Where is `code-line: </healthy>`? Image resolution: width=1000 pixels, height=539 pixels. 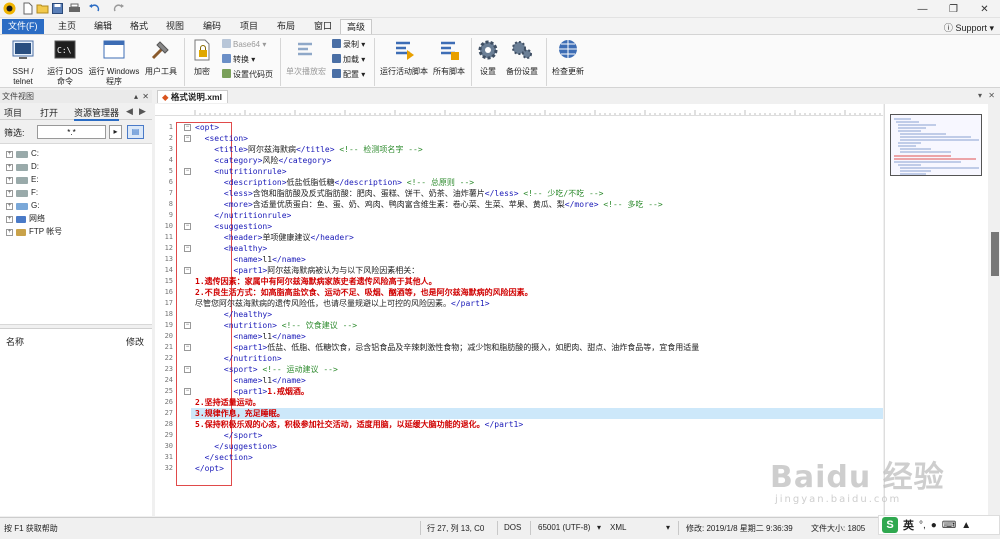
code-line: </healthy> is located at coordinates (233, 314).